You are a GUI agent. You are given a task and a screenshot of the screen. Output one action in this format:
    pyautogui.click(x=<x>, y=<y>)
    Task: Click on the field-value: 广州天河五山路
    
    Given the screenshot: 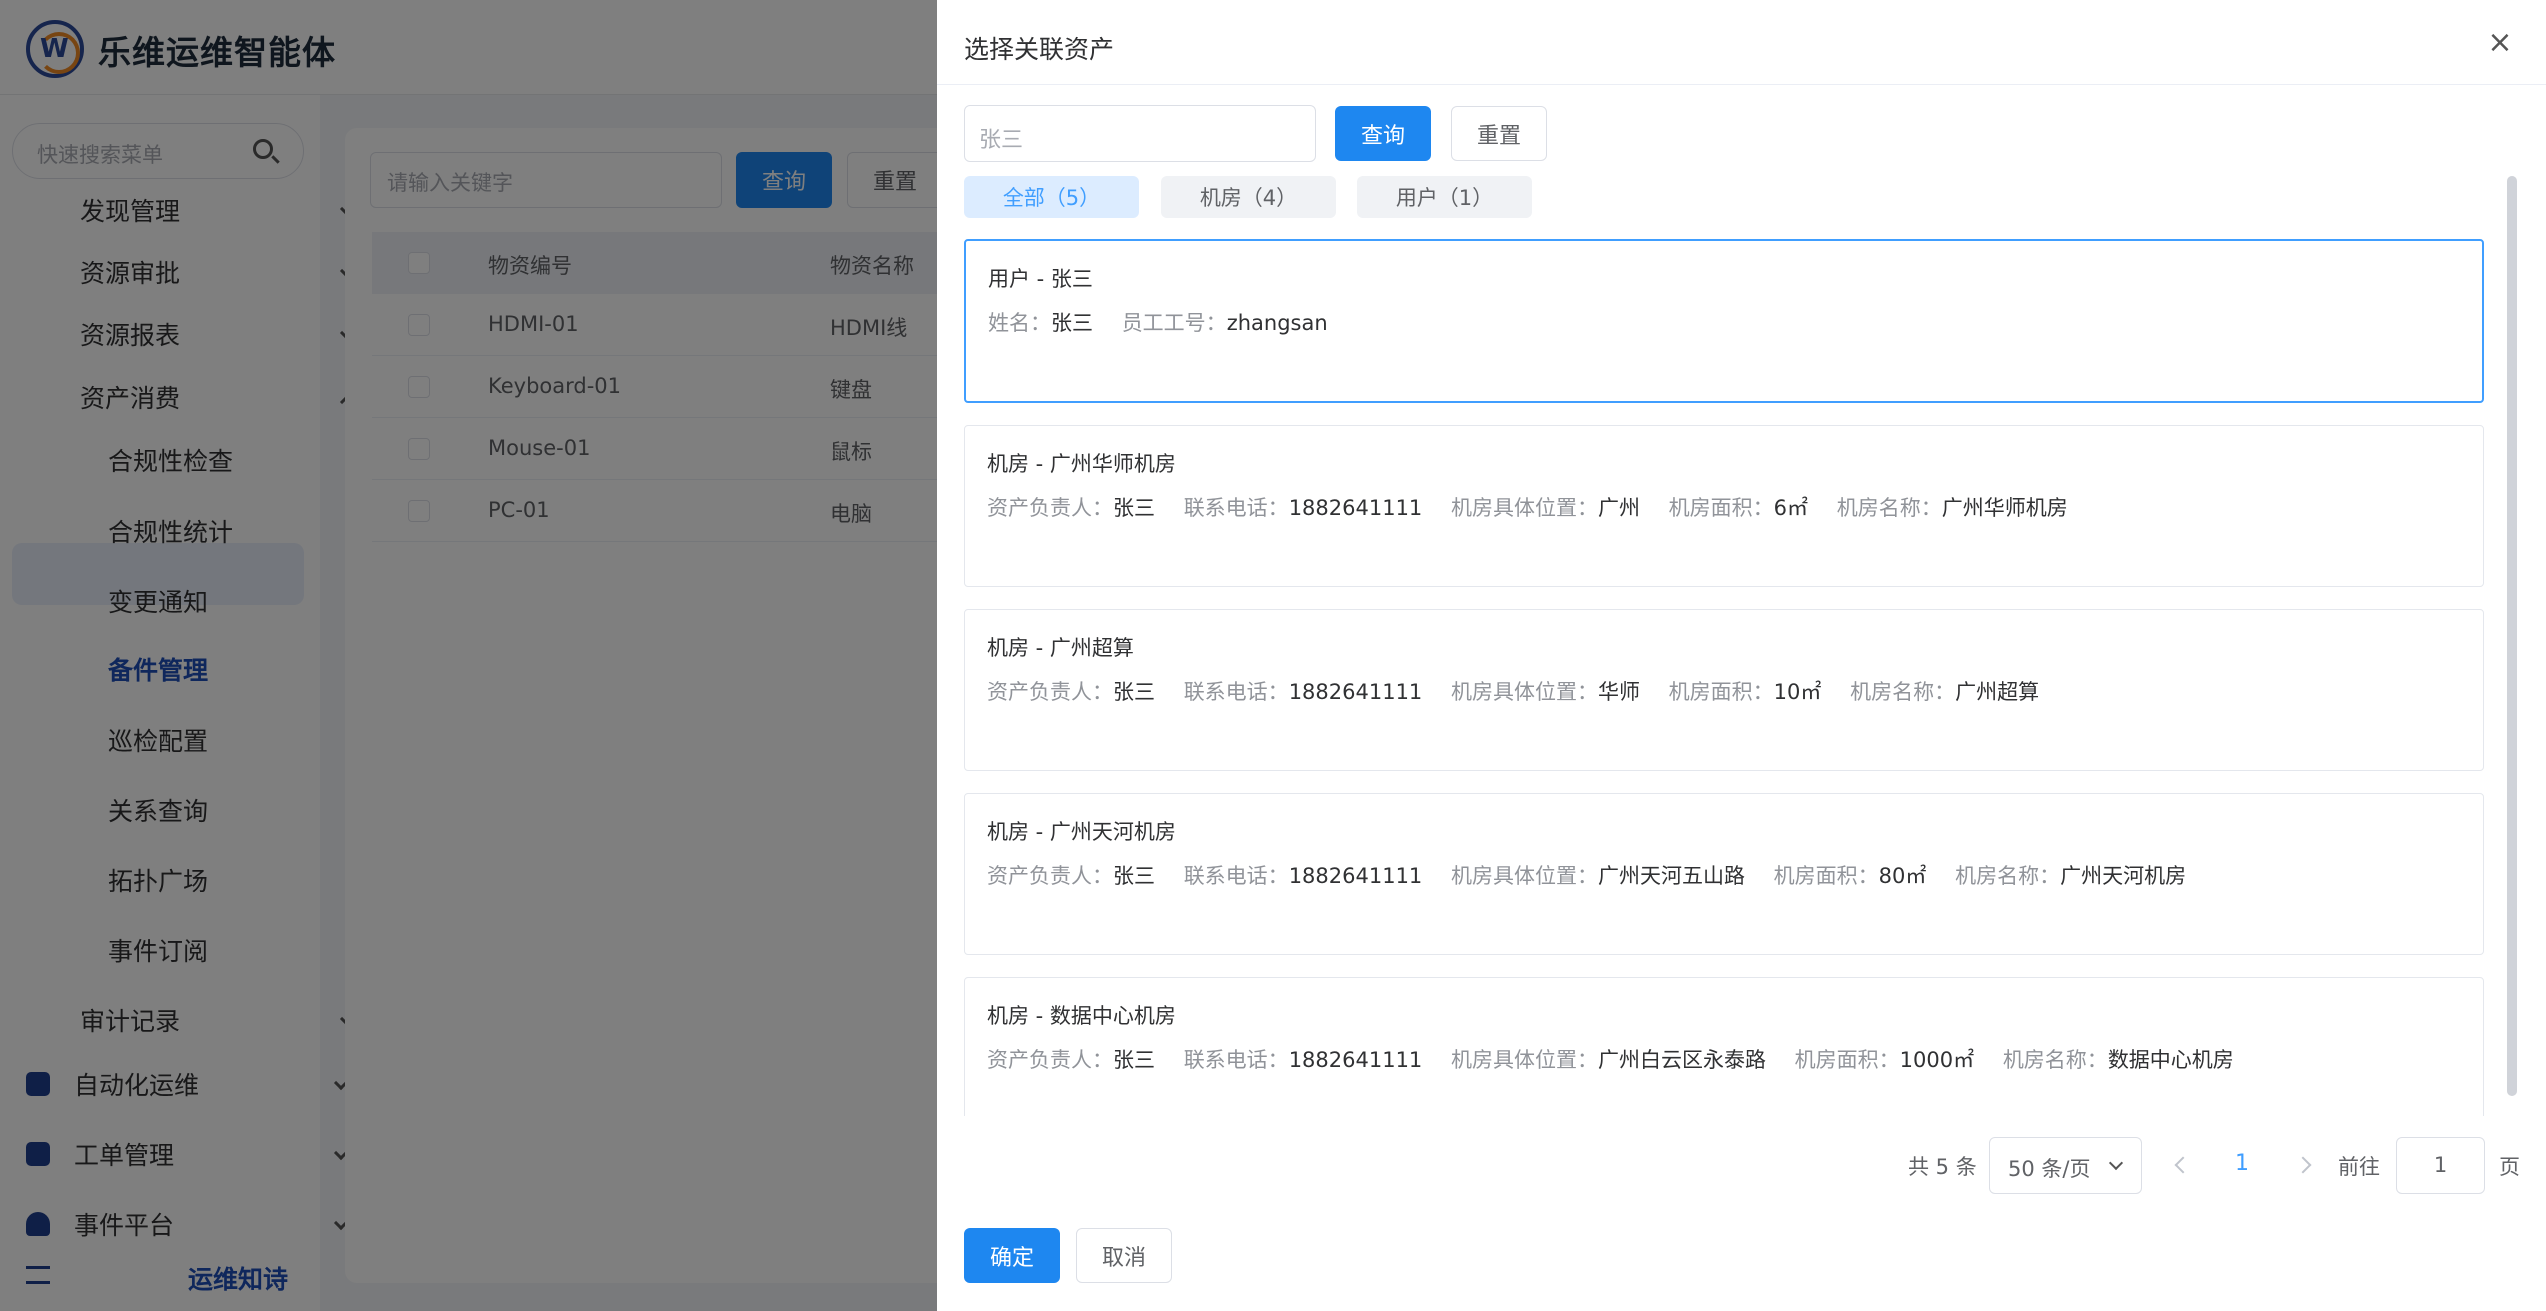 What is the action you would take?
    pyautogui.click(x=1671, y=876)
    